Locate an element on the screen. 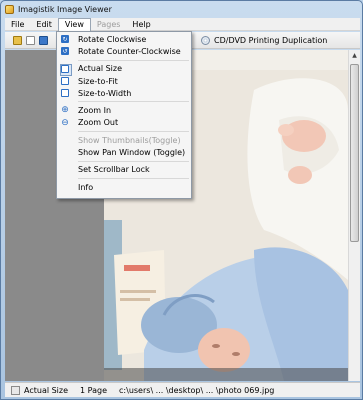 This screenshot has width=363, height=400. page-icon is located at coordinates (30, 40).